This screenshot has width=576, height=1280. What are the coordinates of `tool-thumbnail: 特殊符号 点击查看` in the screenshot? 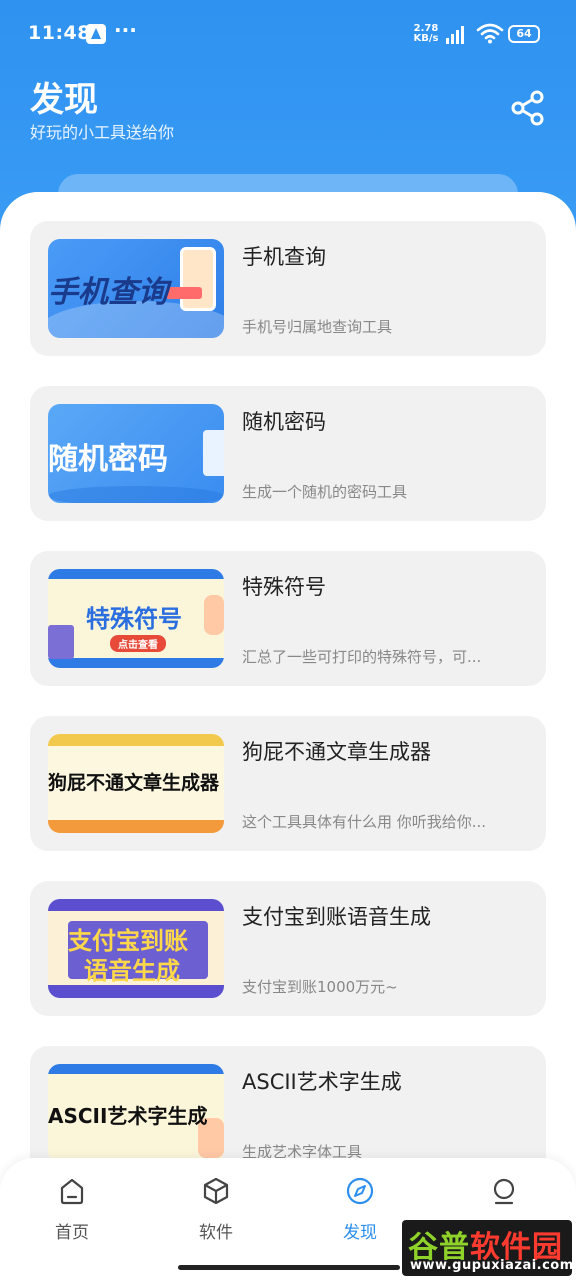 It's located at (136, 618).